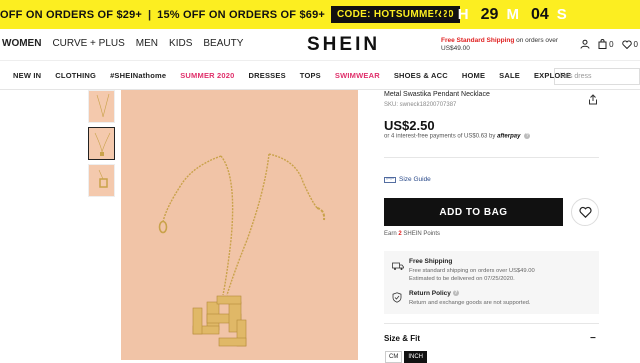 This screenshot has width=640, height=363. What do you see at coordinates (422, 234) in the screenshot?
I see `points-suffix: SHEIN Points` at bounding box center [422, 234].